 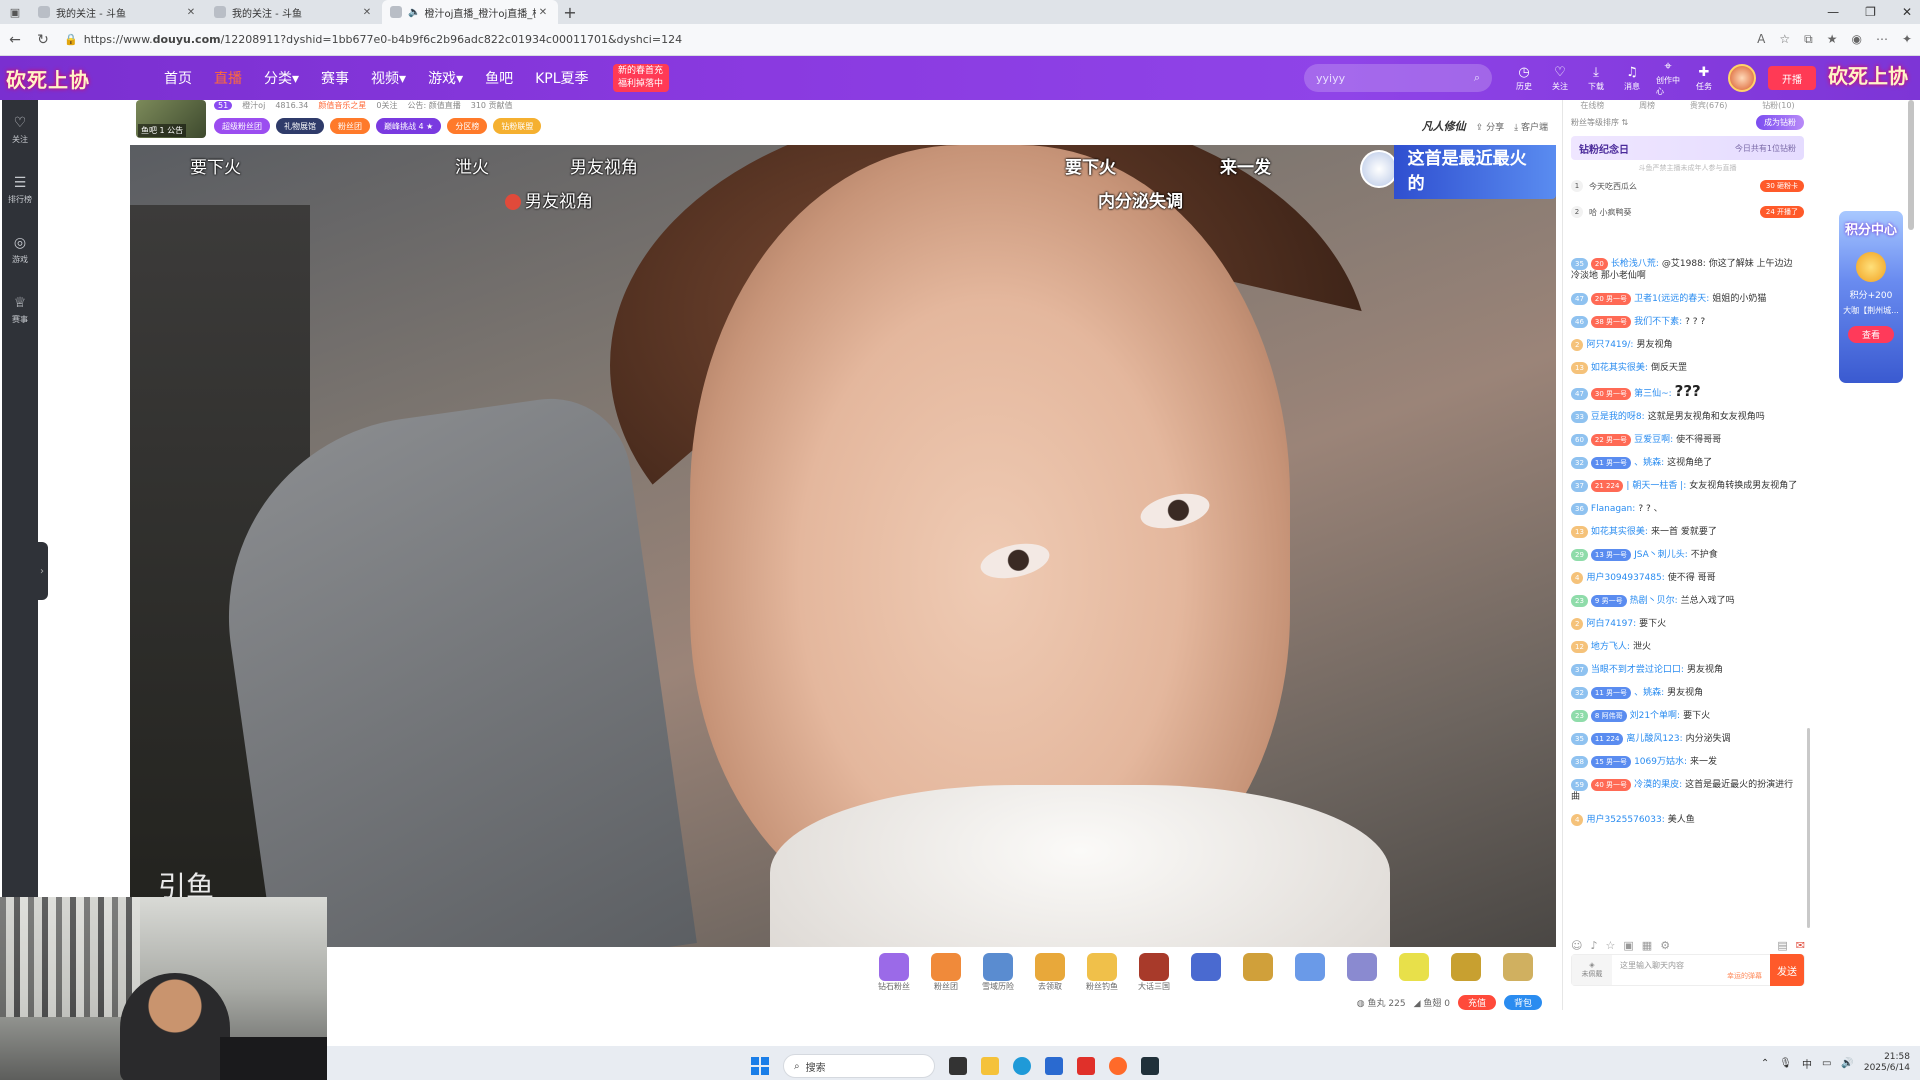 What do you see at coordinates (1476, 1002) in the screenshot?
I see `recharge-button: 充值` at bounding box center [1476, 1002].